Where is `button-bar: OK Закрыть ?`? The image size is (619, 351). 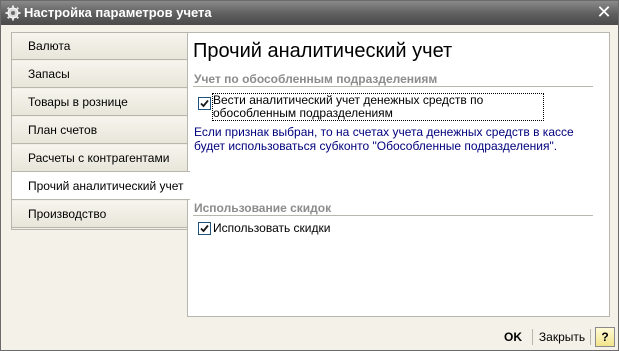 button-bar: OK Закрыть ? is located at coordinates (309, 337).